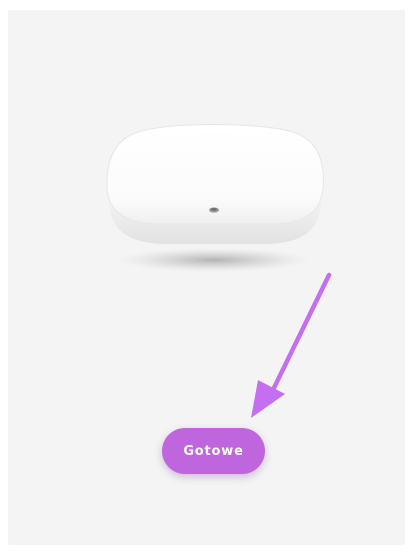 The image size is (413, 553). I want to click on arrow-icon, so click(291, 345).